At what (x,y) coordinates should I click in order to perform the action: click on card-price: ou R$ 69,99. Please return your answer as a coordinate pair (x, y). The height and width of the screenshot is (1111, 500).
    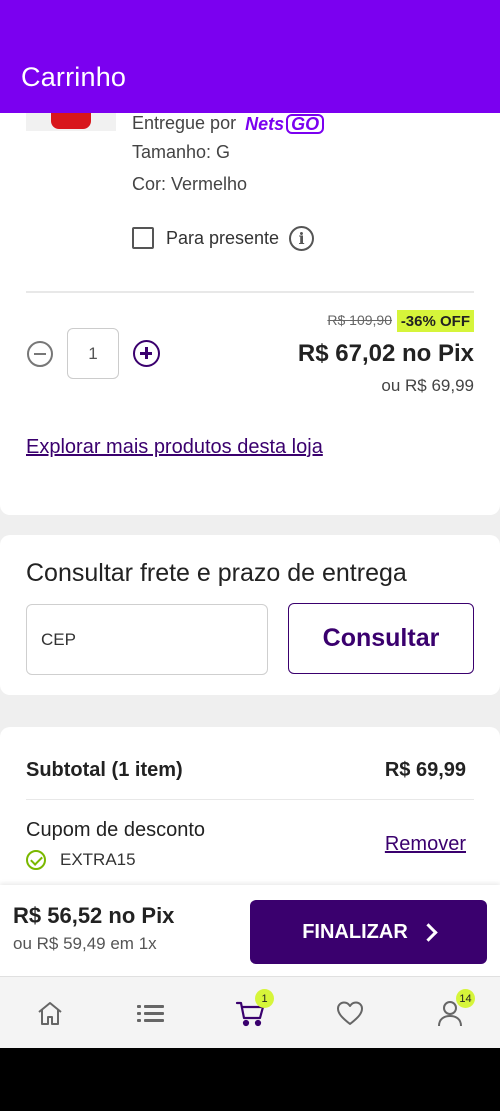
    Looking at the image, I should click on (427, 385).